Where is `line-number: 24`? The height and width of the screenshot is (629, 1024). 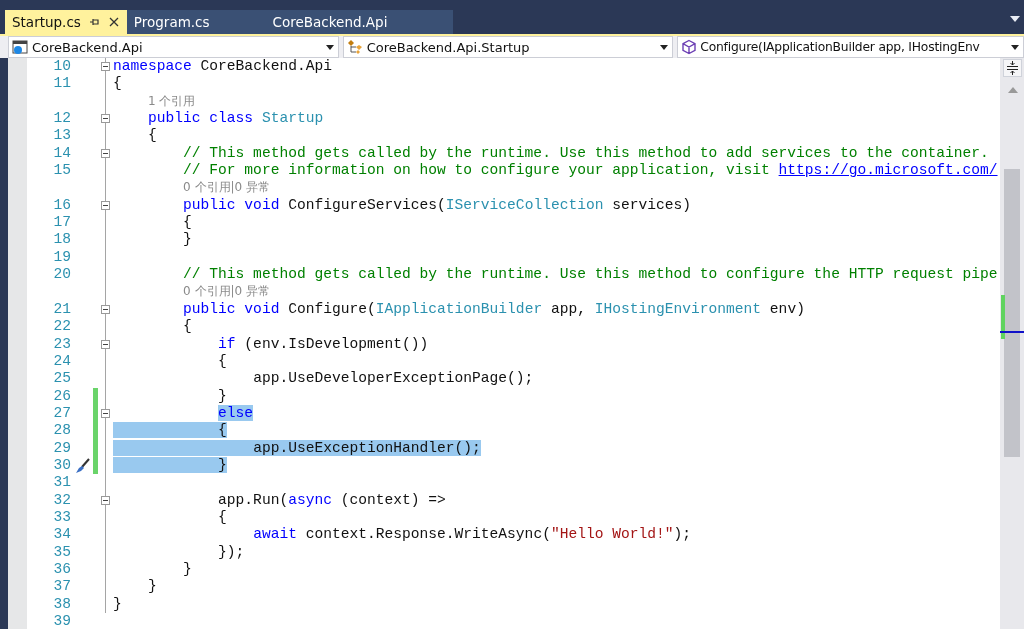
line-number: 24 is located at coordinates (62, 360).